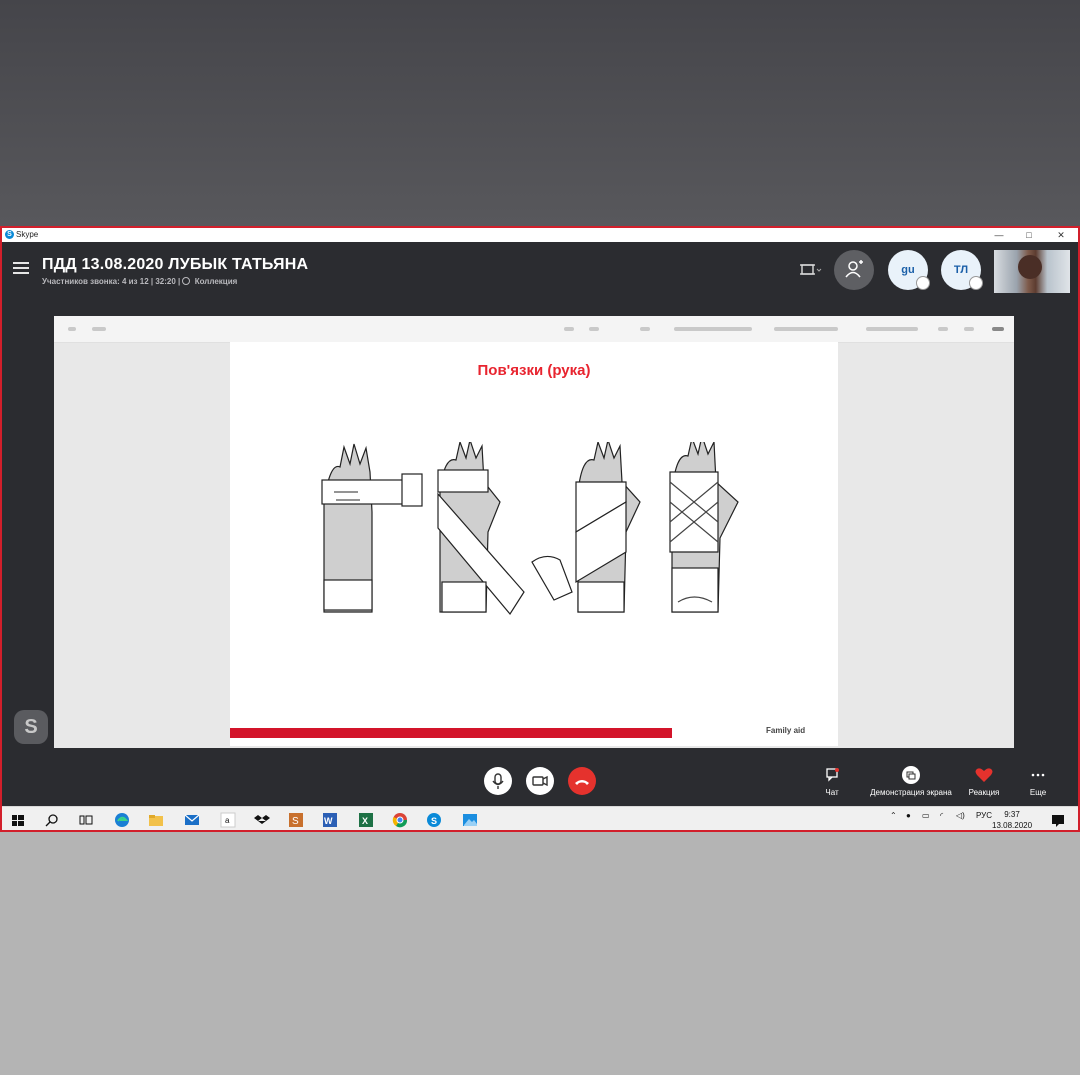  Describe the element at coordinates (192, 820) in the screenshot. I see `mail-icon` at that location.